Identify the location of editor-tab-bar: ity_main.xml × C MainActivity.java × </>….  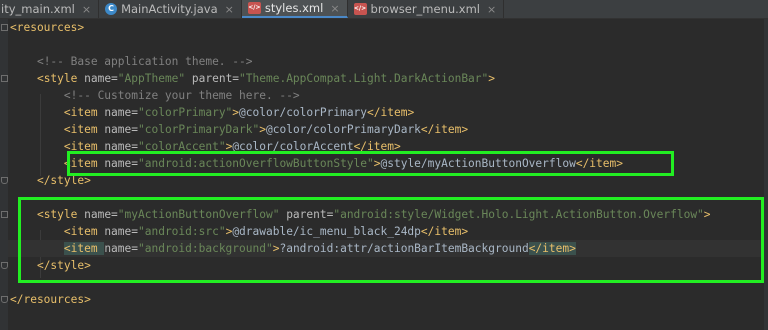
(384, 9).